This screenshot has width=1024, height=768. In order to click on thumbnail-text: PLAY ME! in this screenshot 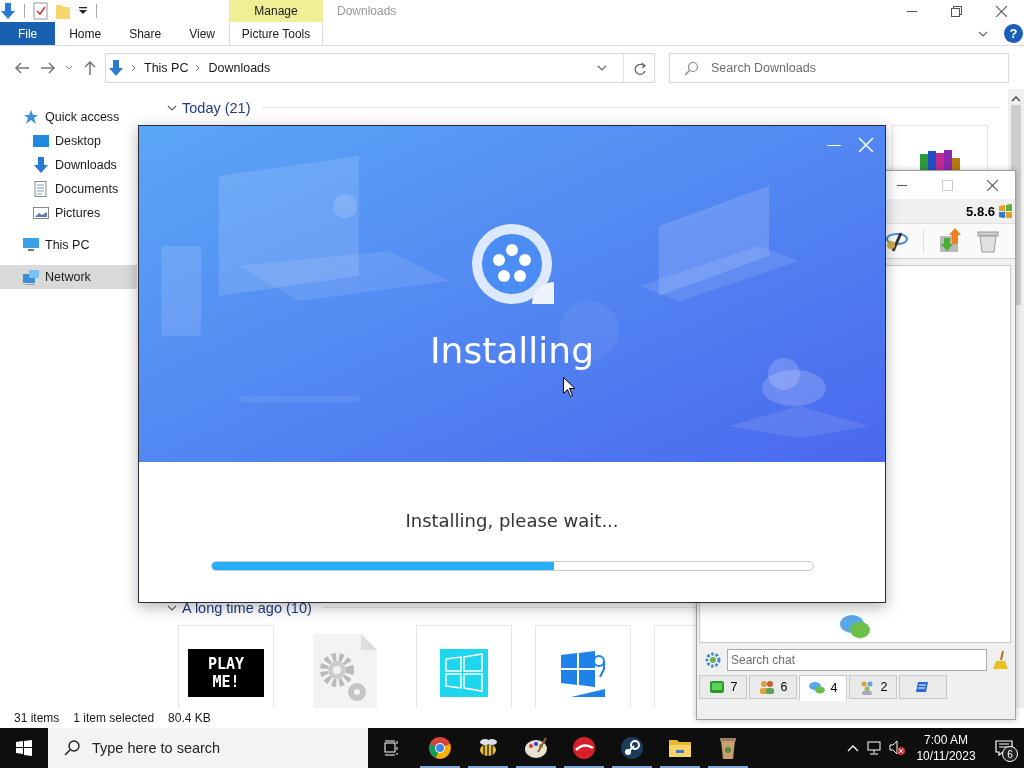, I will do `click(226, 672)`.